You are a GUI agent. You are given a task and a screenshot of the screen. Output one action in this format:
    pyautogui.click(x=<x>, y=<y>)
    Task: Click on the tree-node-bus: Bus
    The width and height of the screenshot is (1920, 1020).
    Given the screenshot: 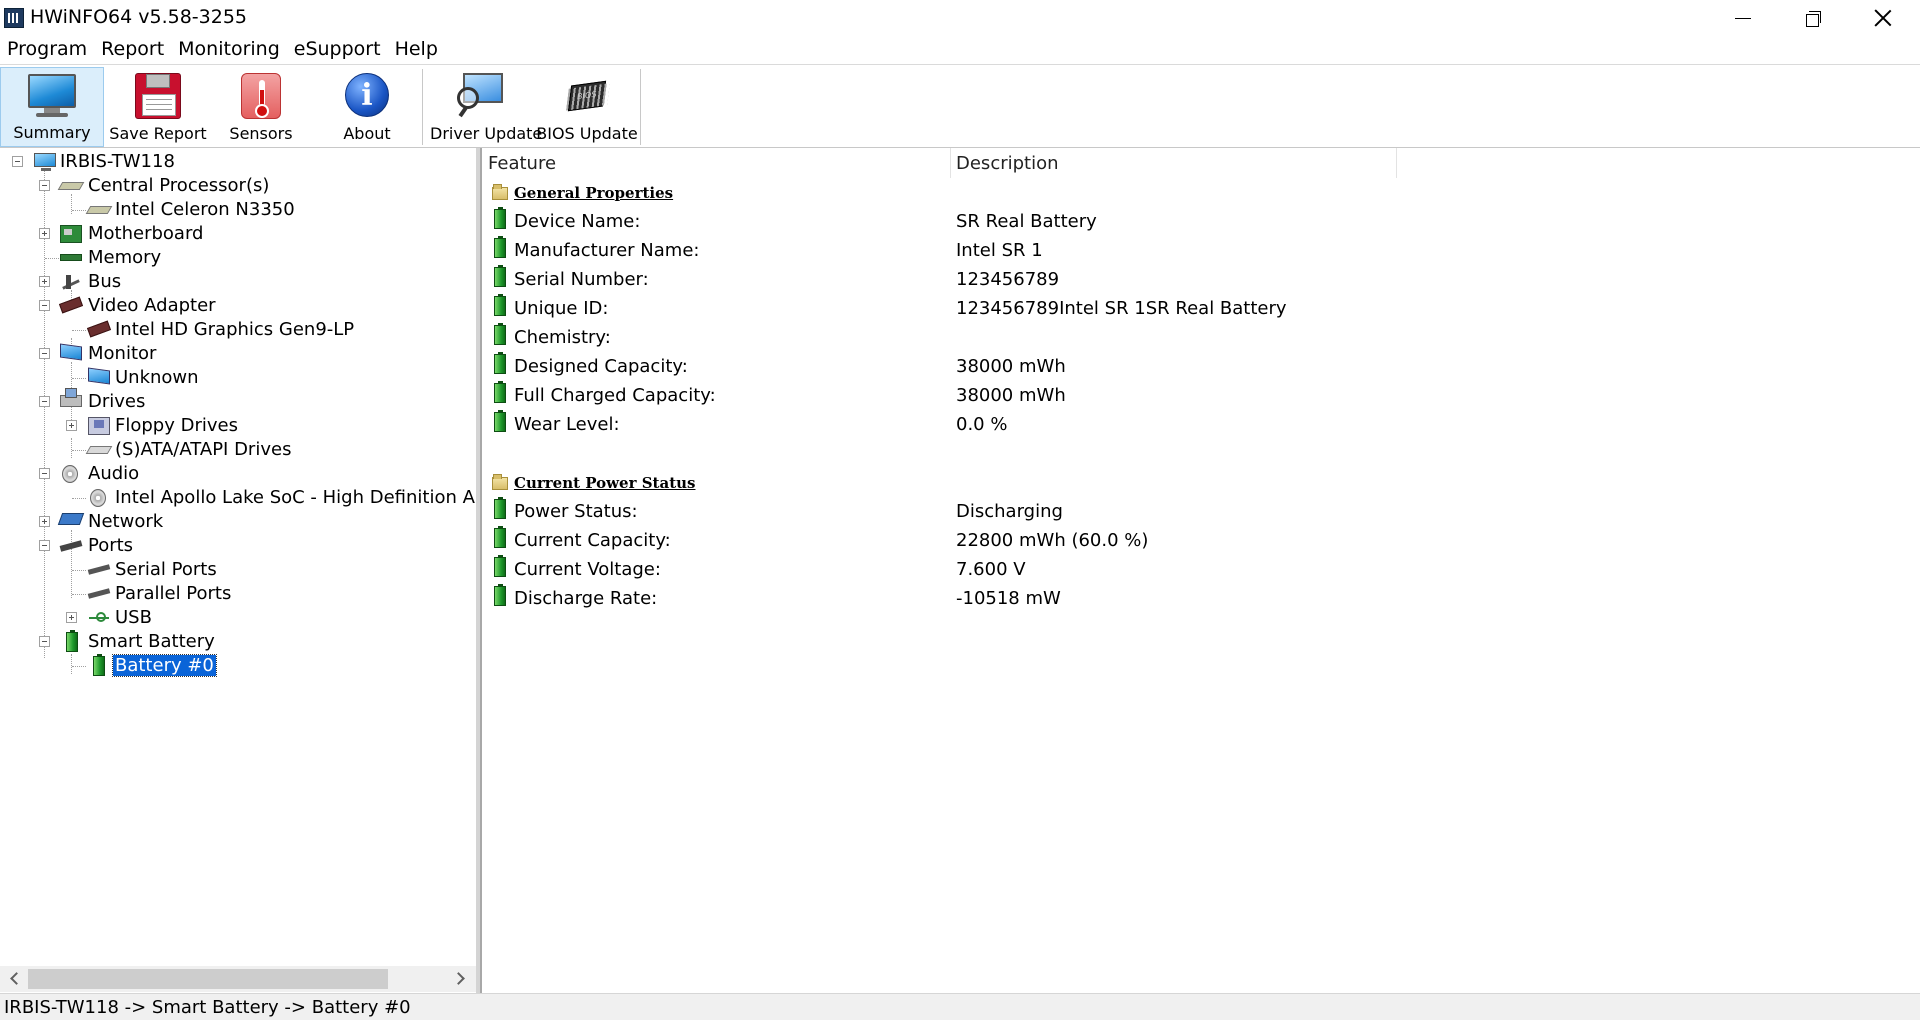 What is the action you would take?
    pyautogui.click(x=238, y=282)
    